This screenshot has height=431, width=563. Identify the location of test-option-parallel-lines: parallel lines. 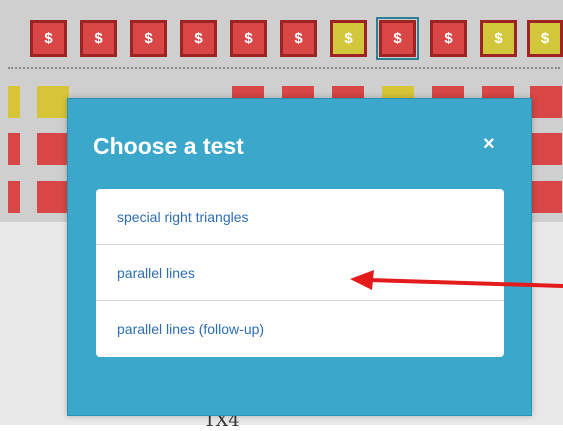
(300, 273).